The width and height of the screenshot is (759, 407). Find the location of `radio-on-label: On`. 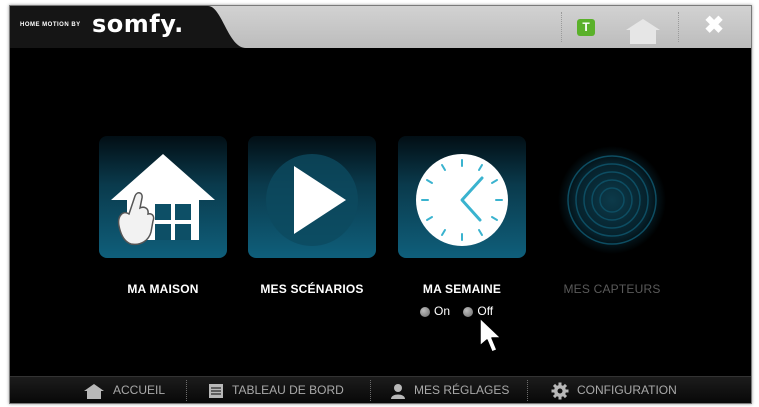

radio-on-label: On is located at coordinates (442, 311).